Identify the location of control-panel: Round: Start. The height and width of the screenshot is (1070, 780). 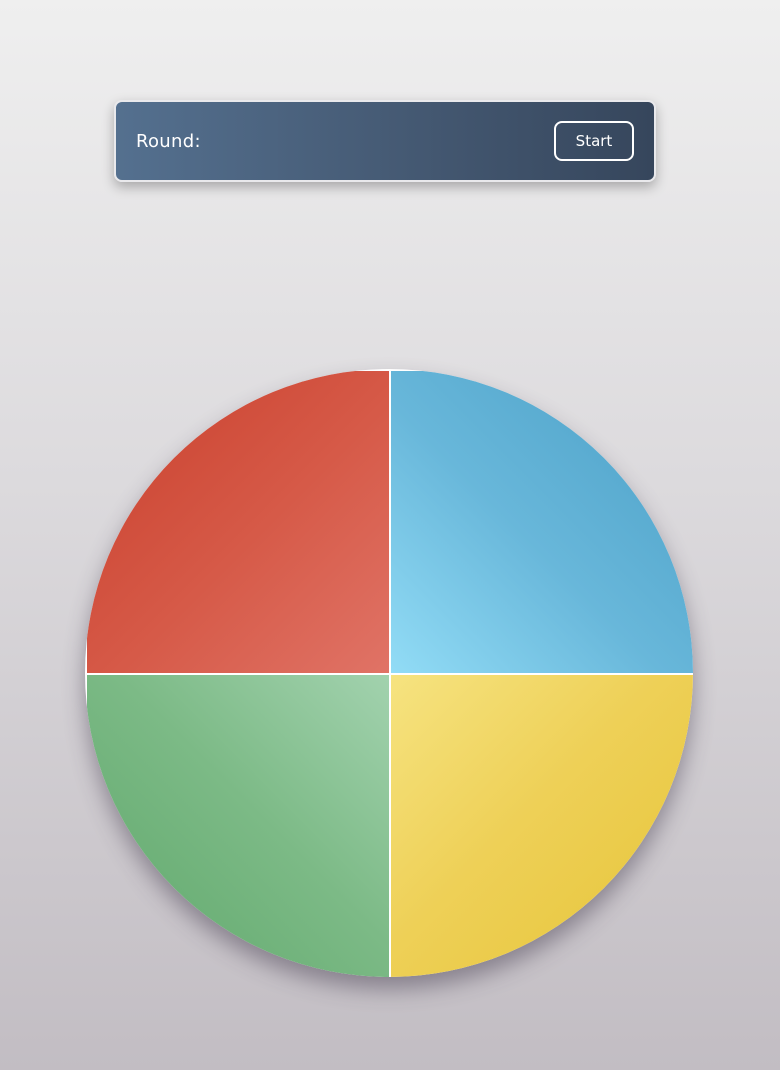
(385, 141).